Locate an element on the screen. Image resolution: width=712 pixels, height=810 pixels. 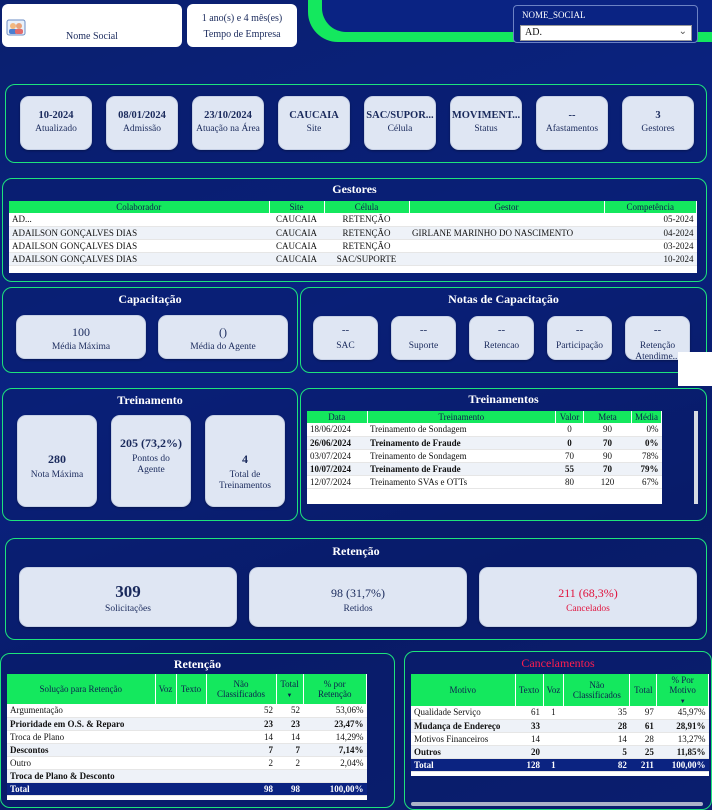
table-row: Mudança de Endereço 33 28 61 28,91% is located at coordinates (560, 726).